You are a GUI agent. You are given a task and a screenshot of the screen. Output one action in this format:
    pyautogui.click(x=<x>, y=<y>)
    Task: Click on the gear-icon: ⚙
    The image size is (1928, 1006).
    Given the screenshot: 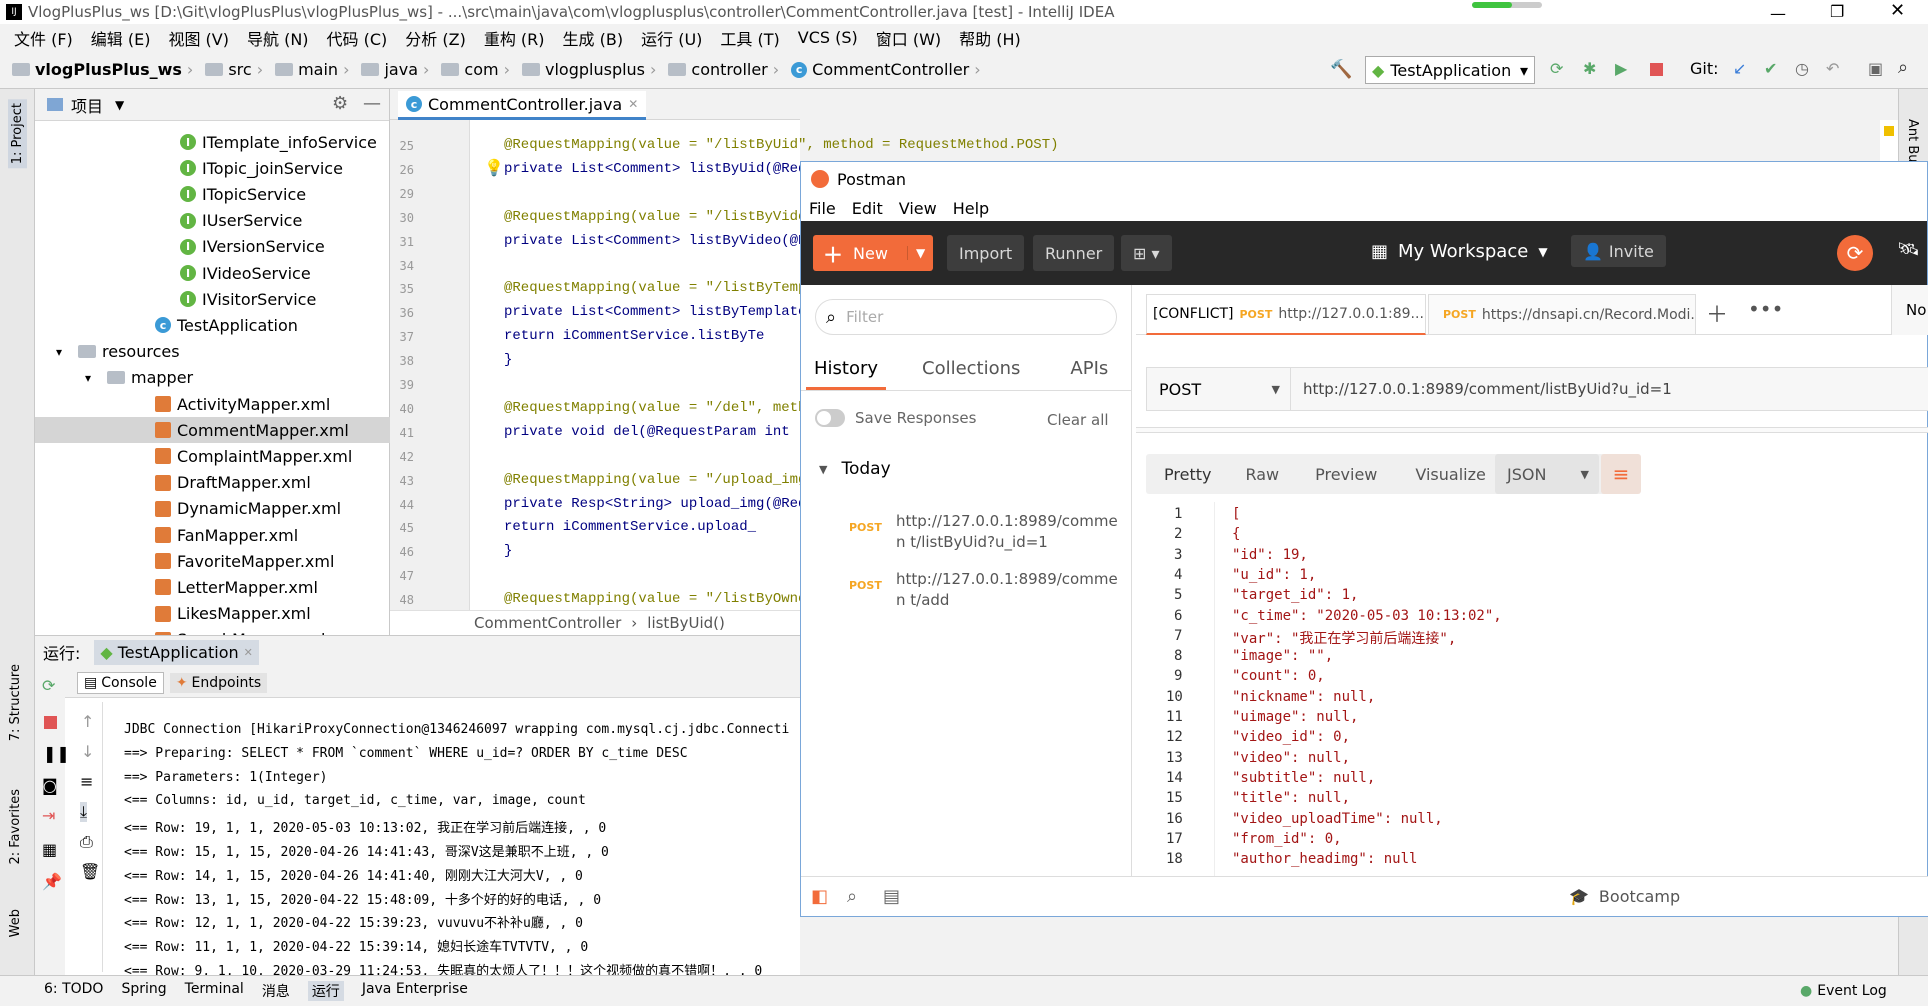 What is the action you would take?
    pyautogui.click(x=340, y=103)
    